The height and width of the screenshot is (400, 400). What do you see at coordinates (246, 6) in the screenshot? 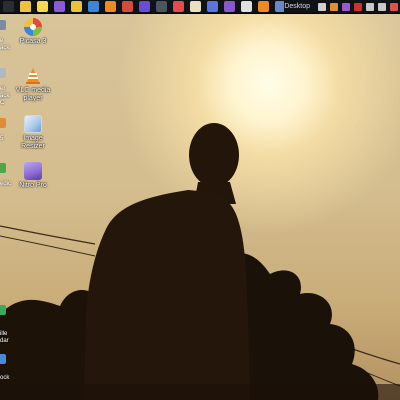
I see `file-icon` at bounding box center [246, 6].